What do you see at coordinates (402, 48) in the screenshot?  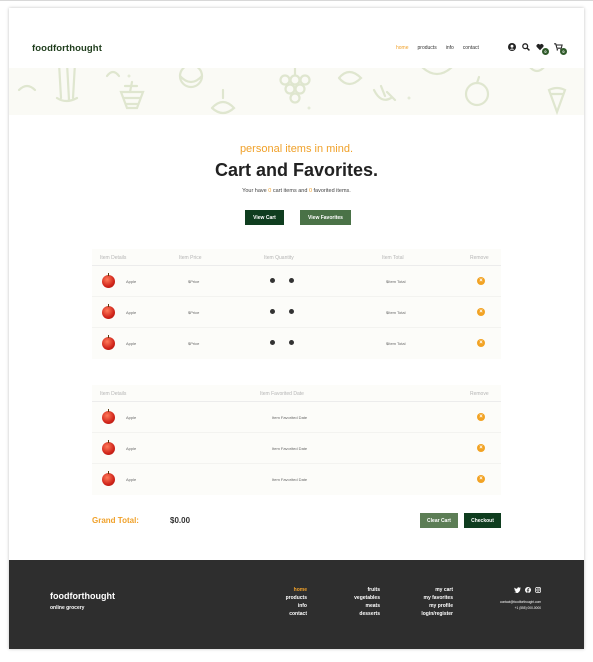 I see `nav-link-home: home` at bounding box center [402, 48].